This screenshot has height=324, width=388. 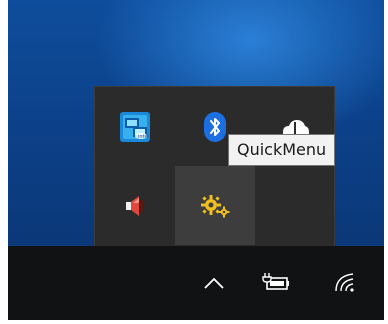 What do you see at coordinates (282, 150) in the screenshot?
I see `quickmenu-tooltip: QuickMenu` at bounding box center [282, 150].